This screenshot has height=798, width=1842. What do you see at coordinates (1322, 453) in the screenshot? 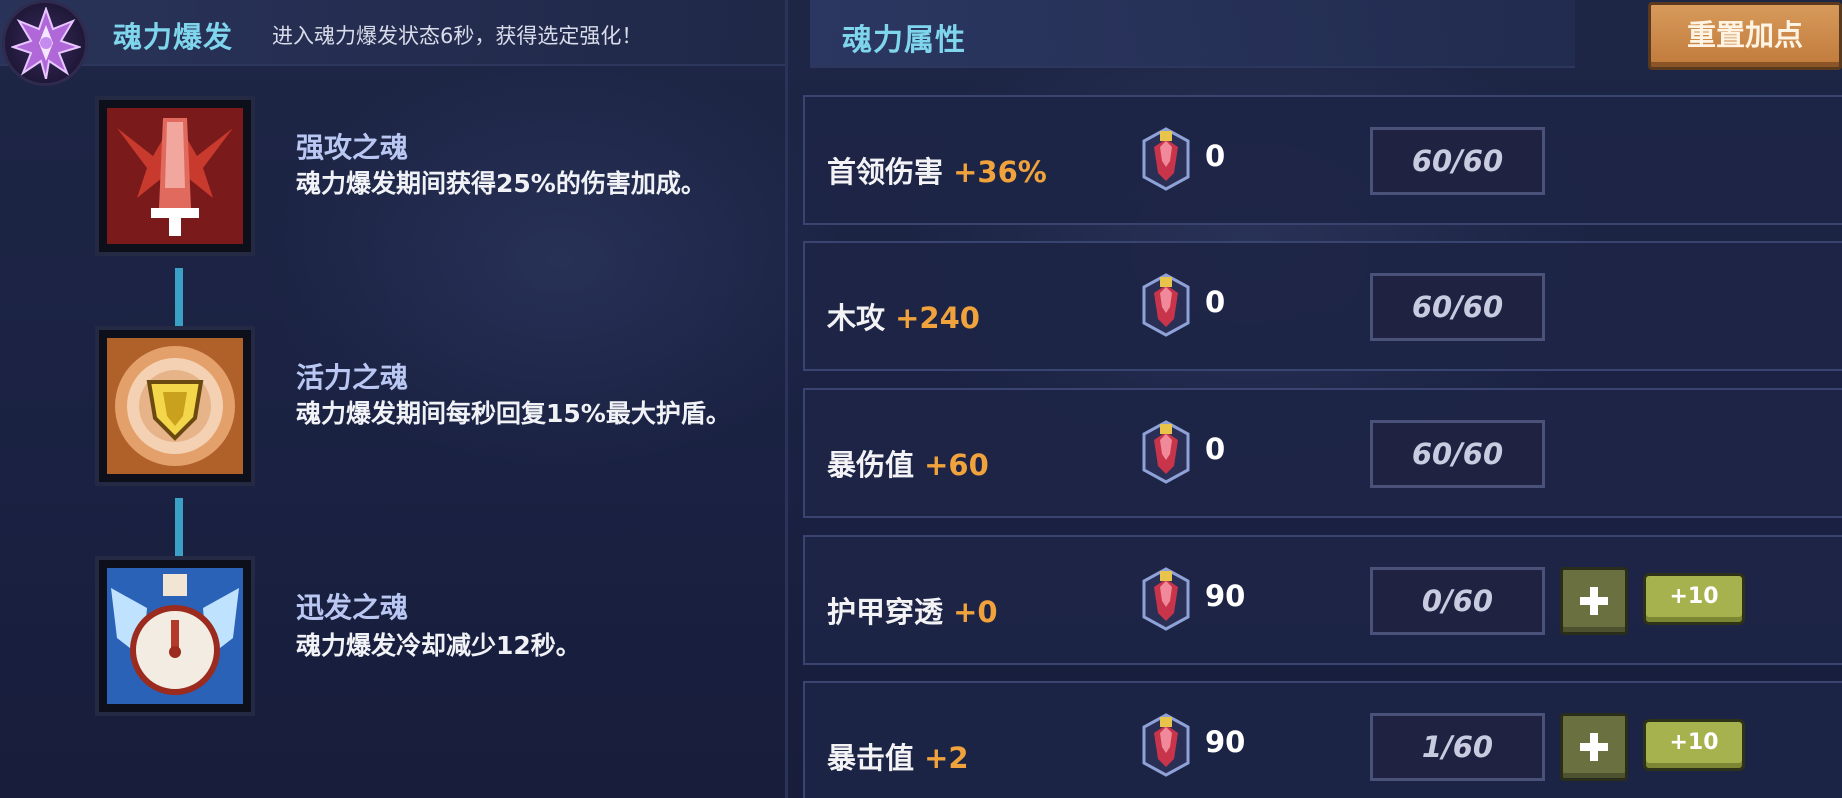
I see `attribute-row-crit-damage: 暴伤值 +60 0 60/60` at bounding box center [1322, 453].